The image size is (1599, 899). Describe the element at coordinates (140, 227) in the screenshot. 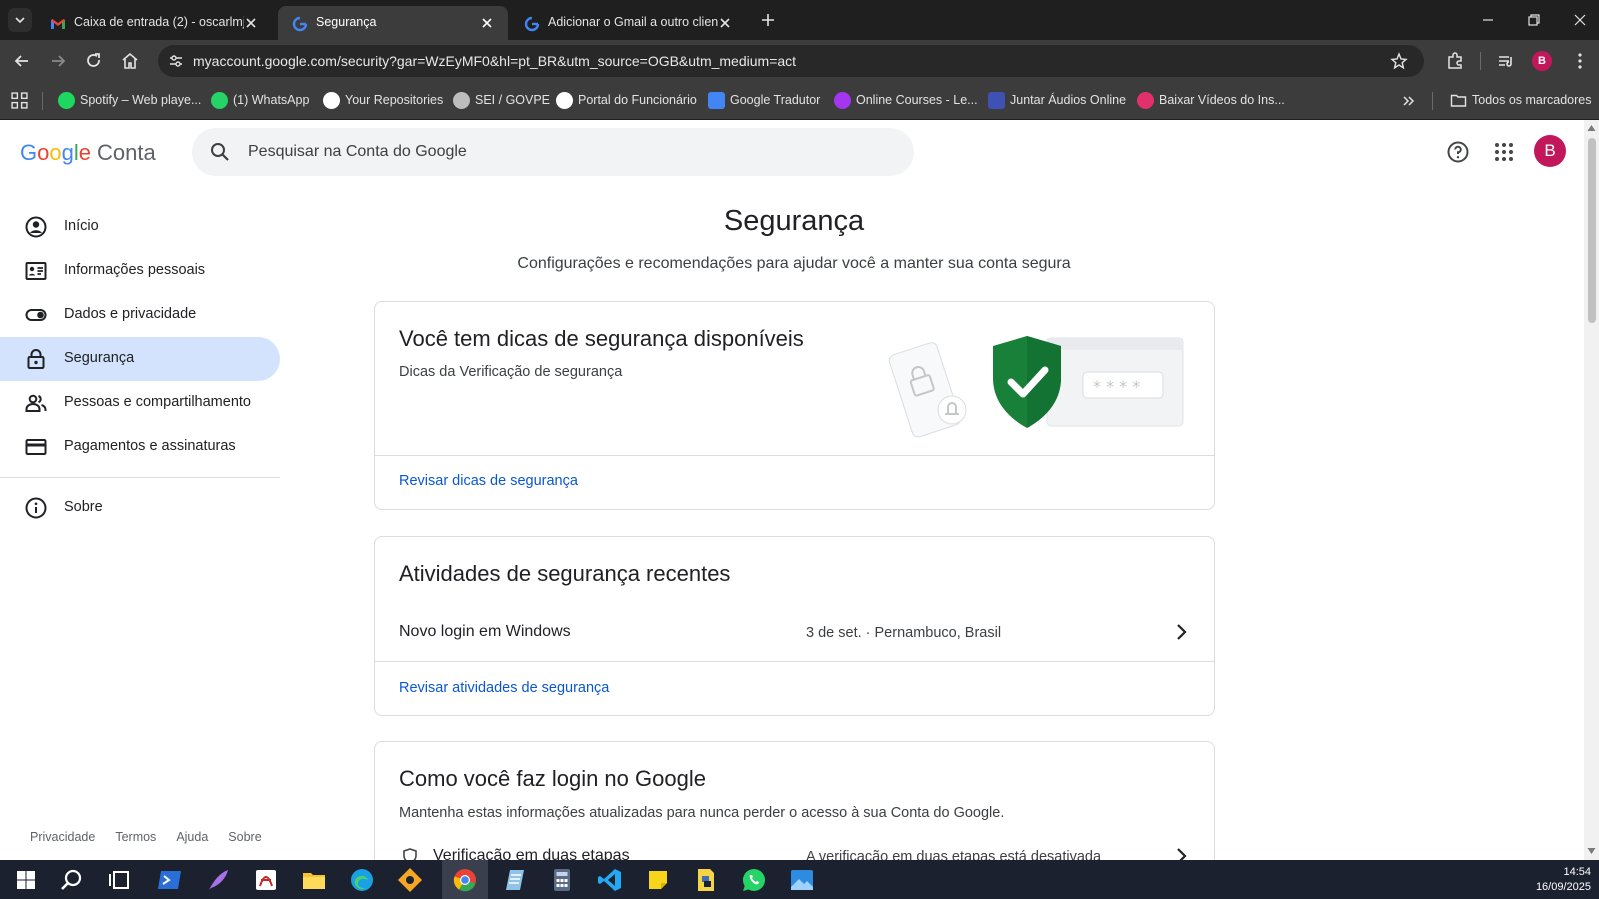

I see `sidebar-item-inicio: Início` at that location.